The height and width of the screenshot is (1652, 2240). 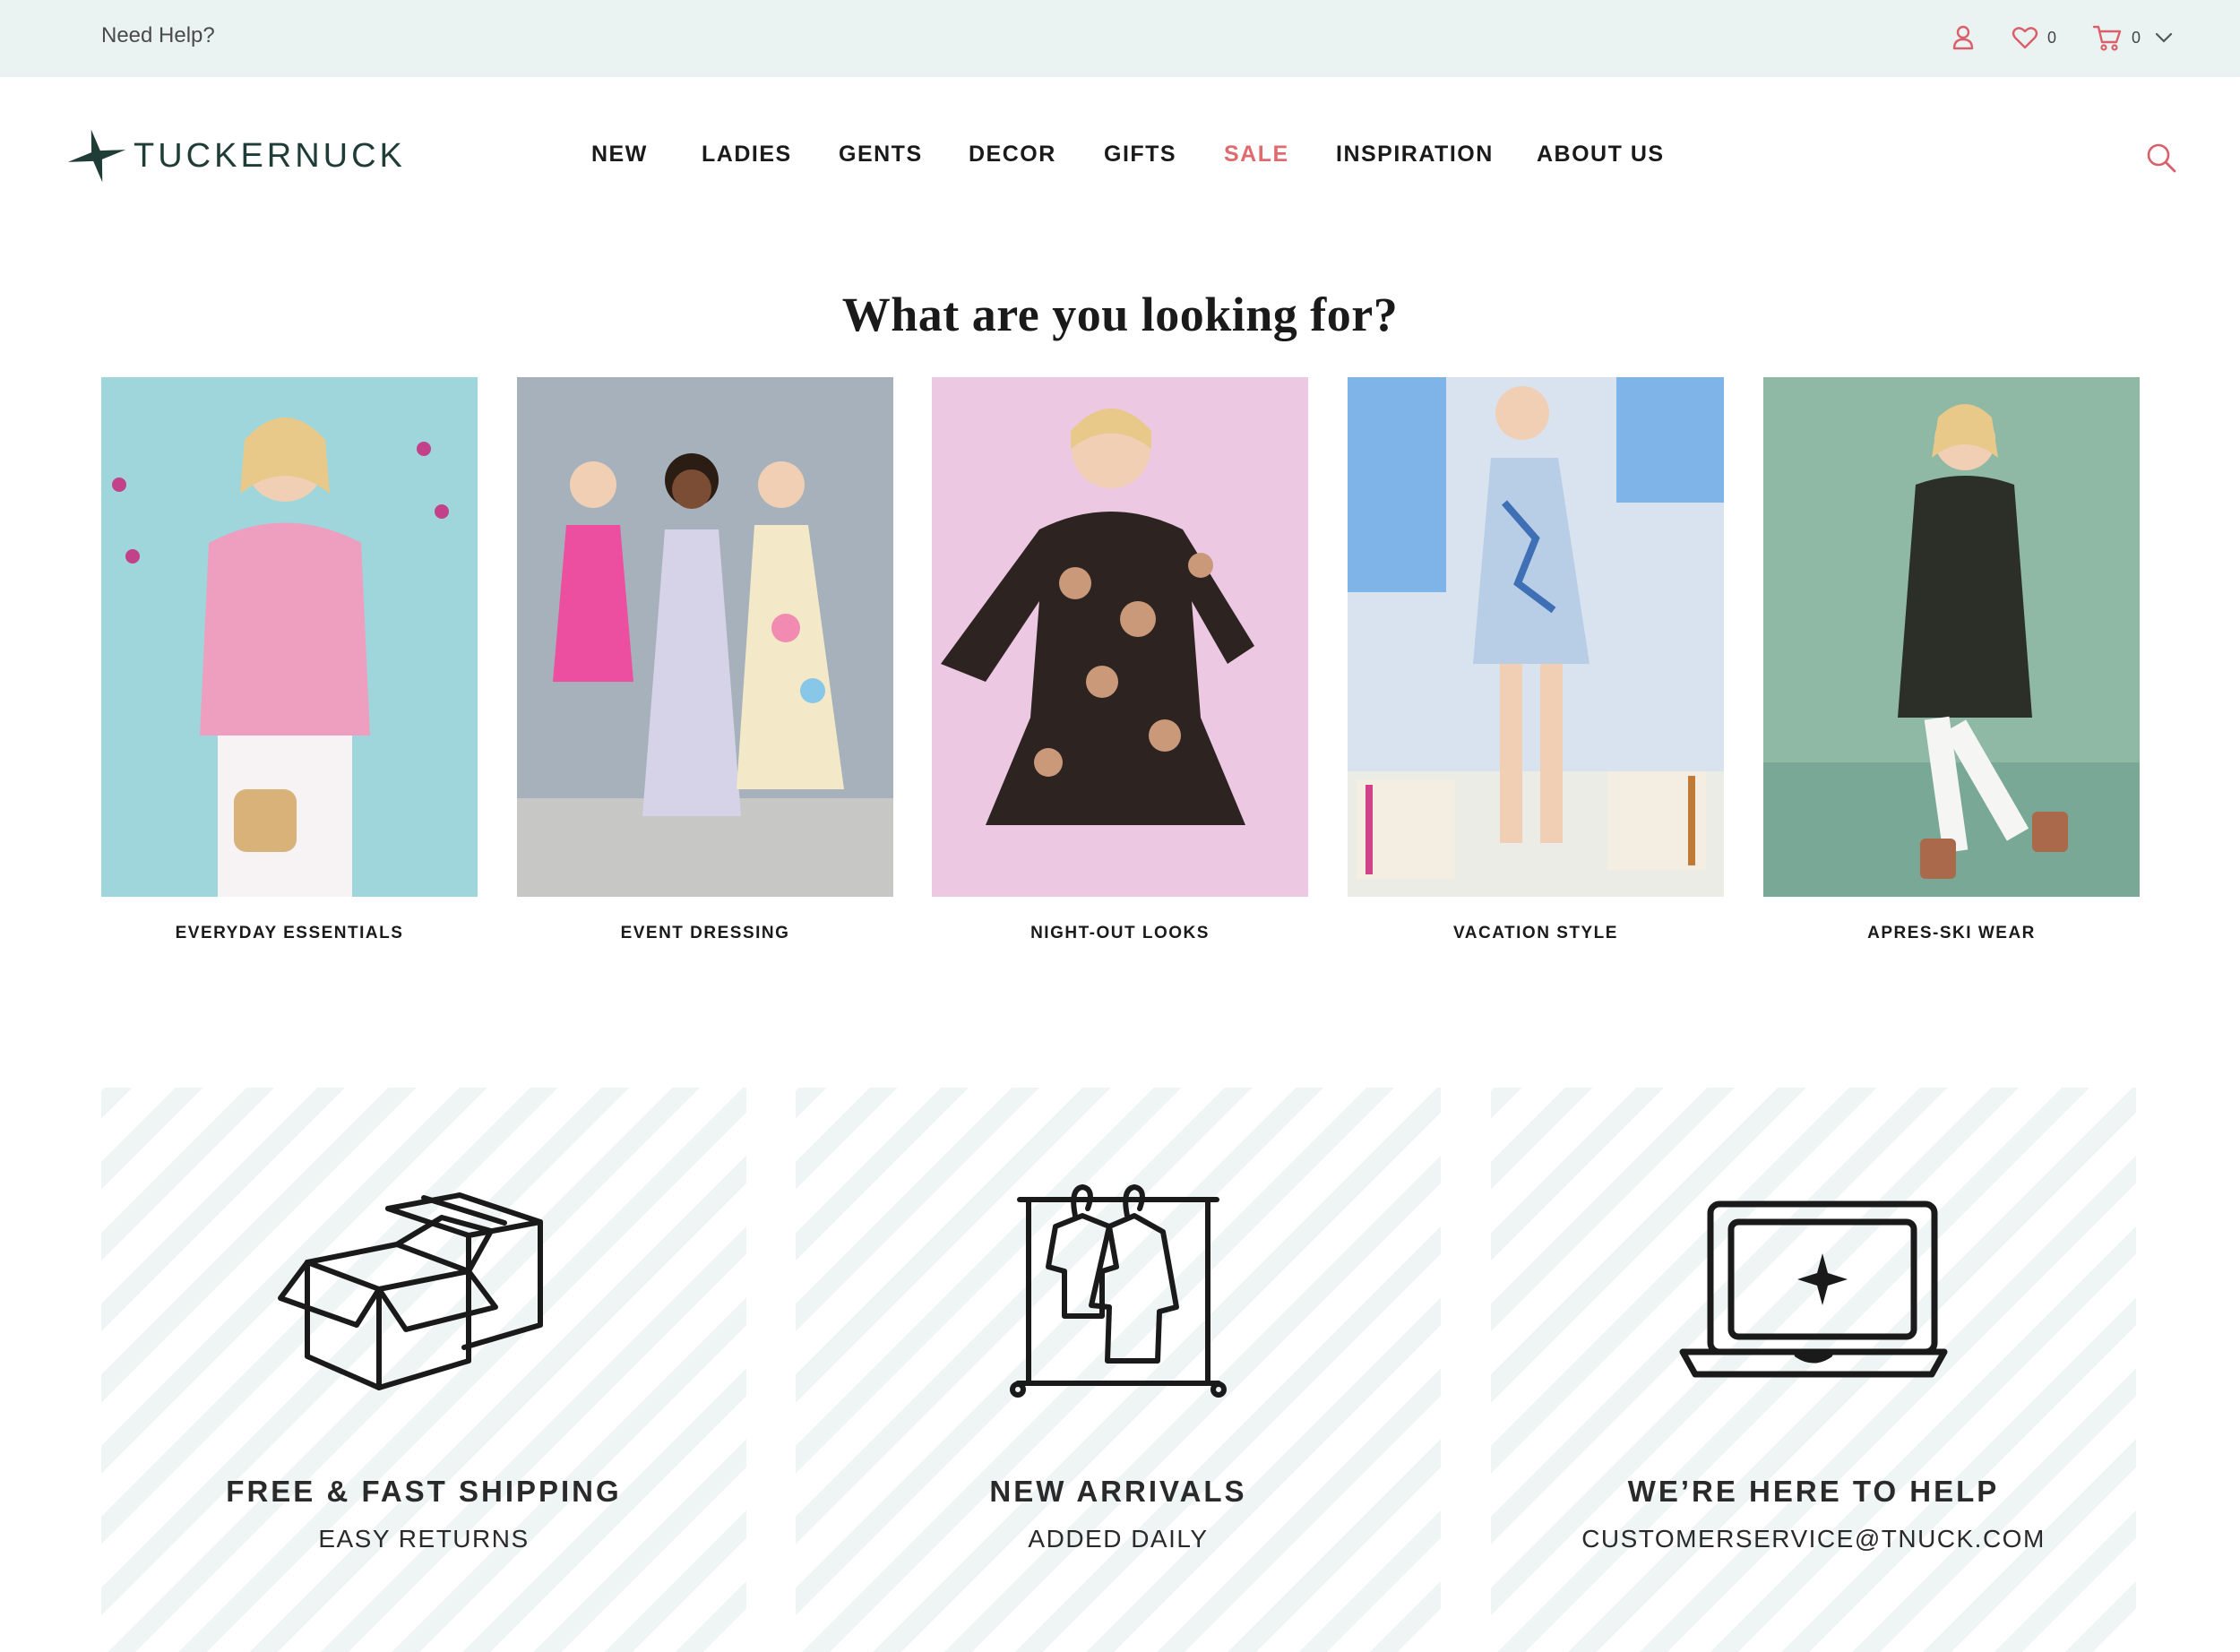 I want to click on laptop-icon, so click(x=1813, y=1289).